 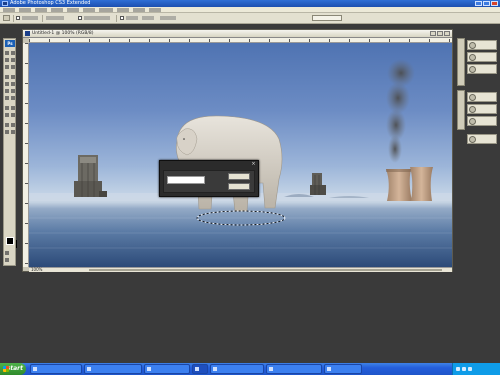 I want to click on color-icon, so click(x=472, y=97).